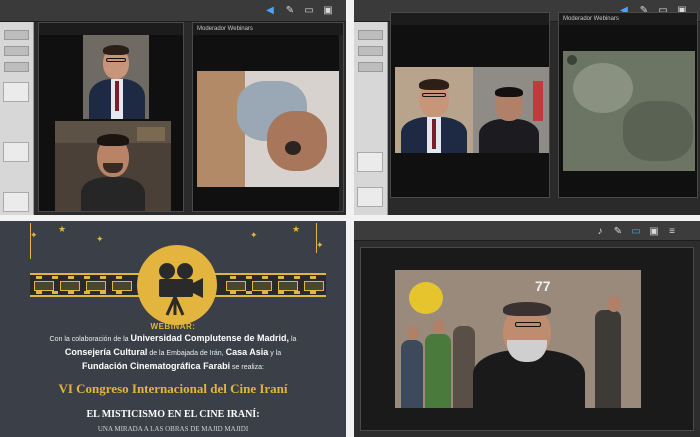  What do you see at coordinates (173, 11) in the screenshot?
I see `conference-toolbar: ◀ ✎ ▭ ▣` at bounding box center [173, 11].